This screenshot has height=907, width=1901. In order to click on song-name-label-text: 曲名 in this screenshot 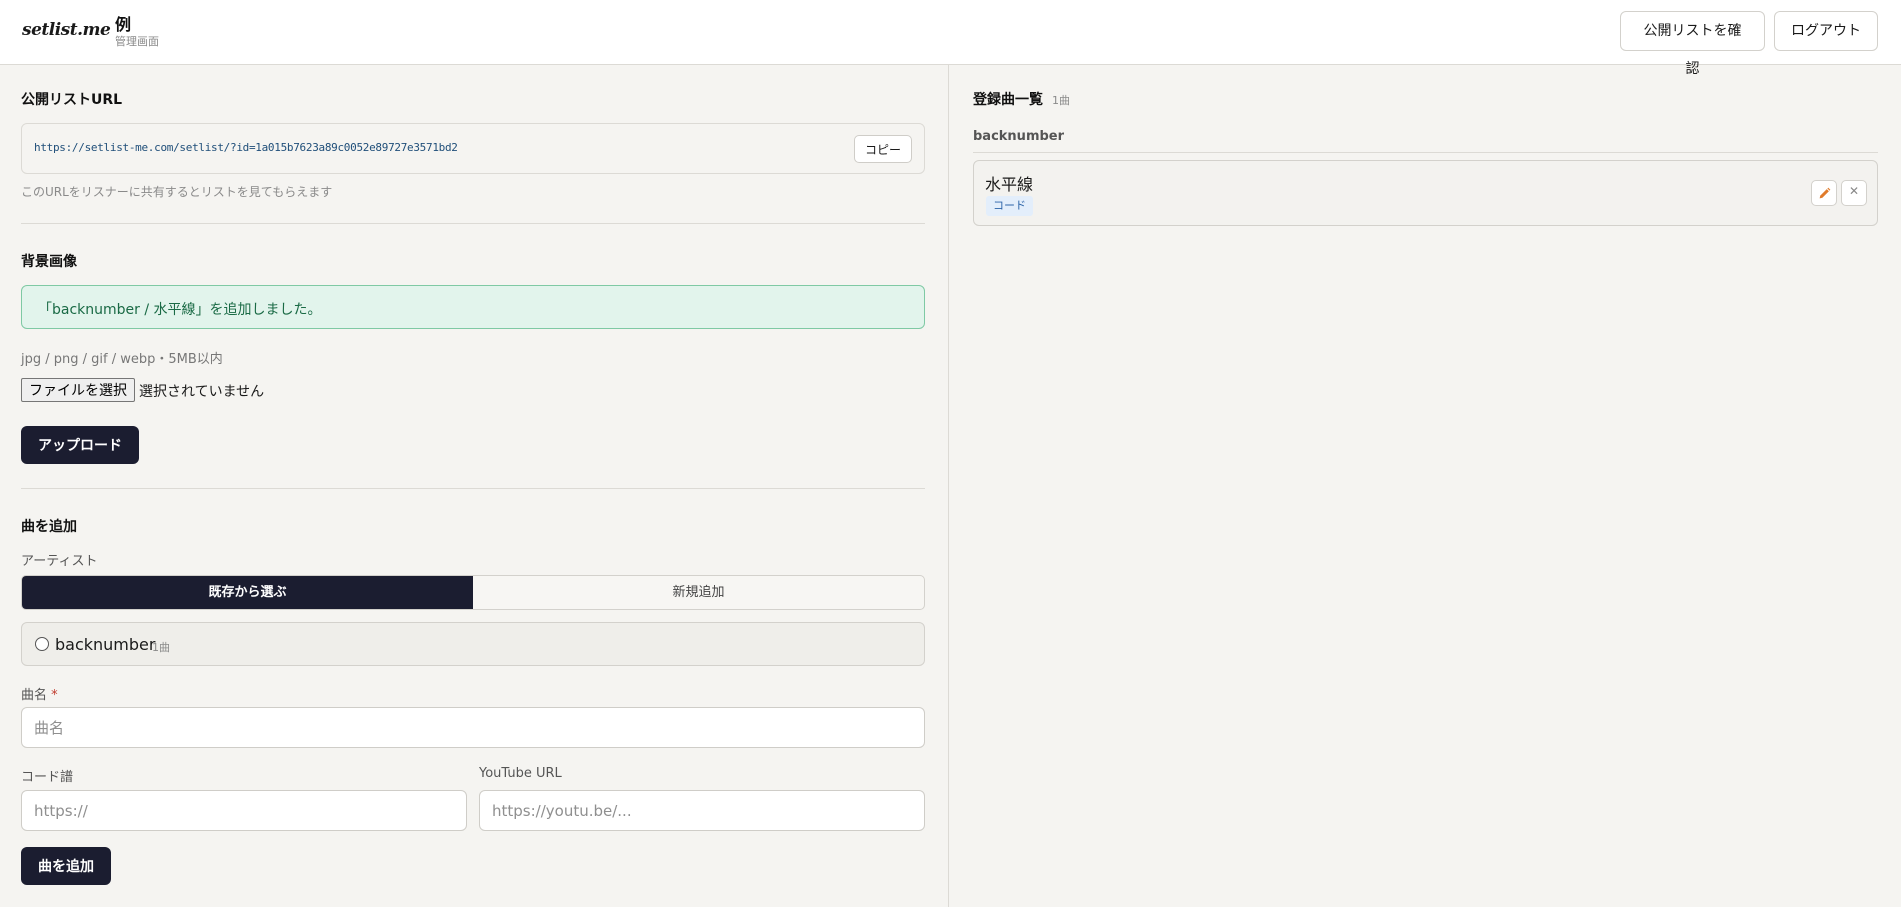, I will do `click(34, 695)`.